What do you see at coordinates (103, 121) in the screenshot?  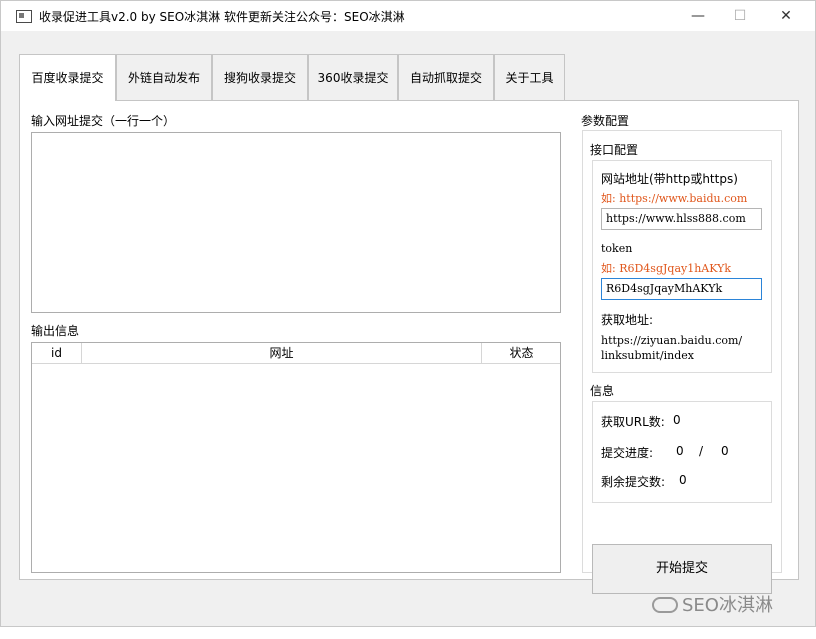 I see `url-input-label: 输入网址提交（一行一个）` at bounding box center [103, 121].